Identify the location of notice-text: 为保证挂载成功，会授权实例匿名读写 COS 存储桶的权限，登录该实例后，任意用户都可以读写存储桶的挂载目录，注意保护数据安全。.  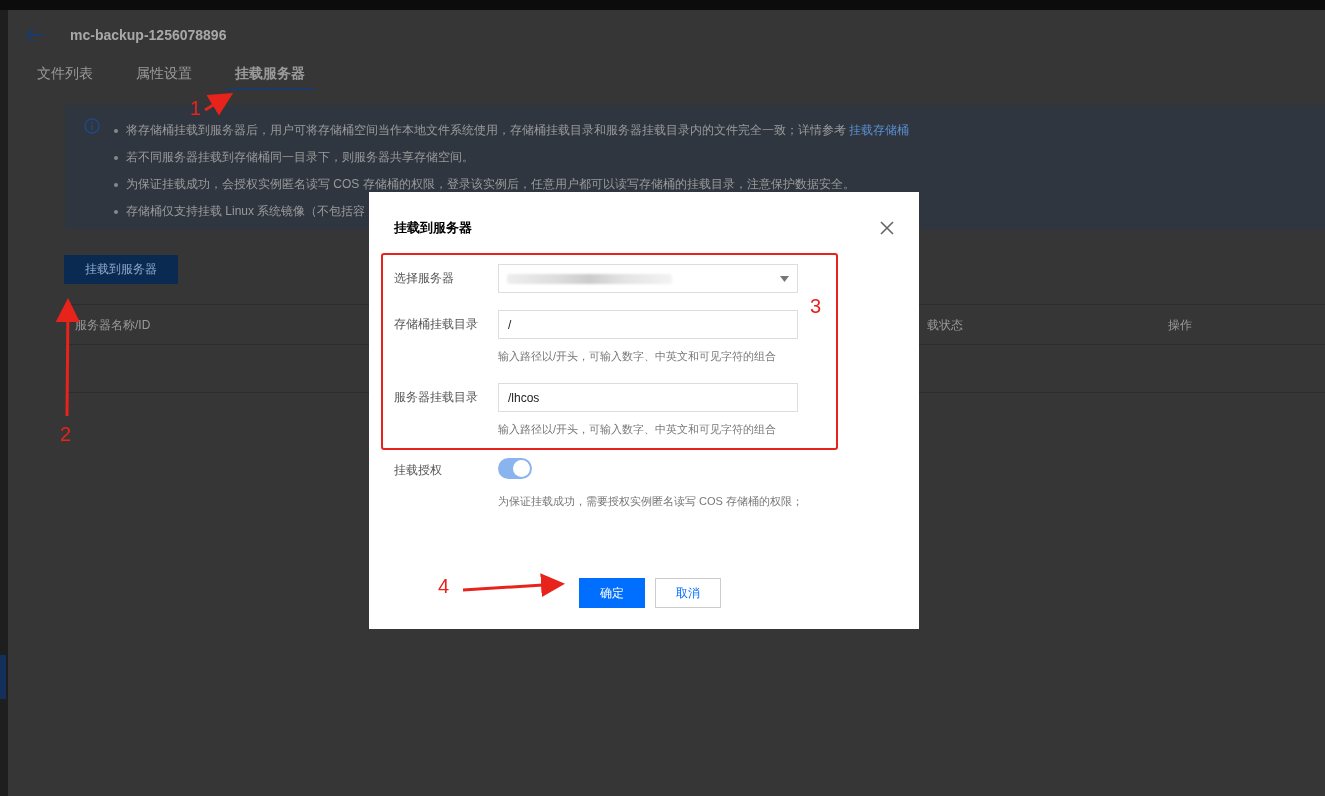
(490, 184).